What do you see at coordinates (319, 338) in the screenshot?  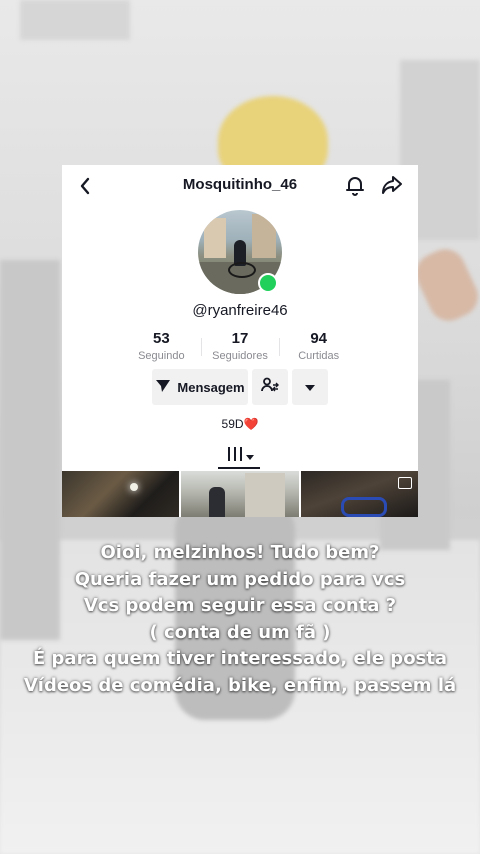 I see `stat-value: 94` at bounding box center [319, 338].